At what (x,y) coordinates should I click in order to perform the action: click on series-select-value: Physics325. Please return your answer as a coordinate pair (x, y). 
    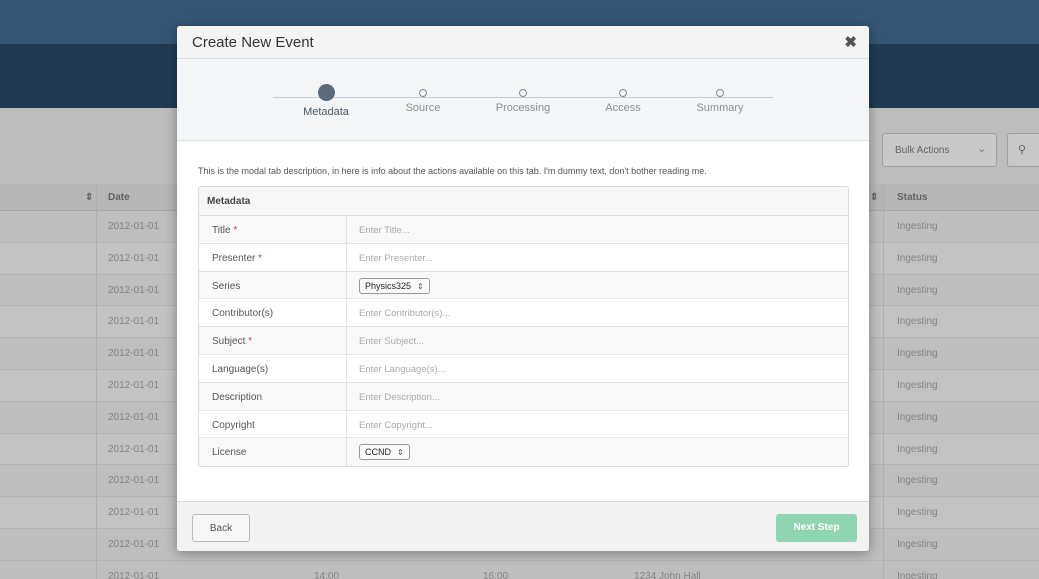
    Looking at the image, I should click on (388, 285).